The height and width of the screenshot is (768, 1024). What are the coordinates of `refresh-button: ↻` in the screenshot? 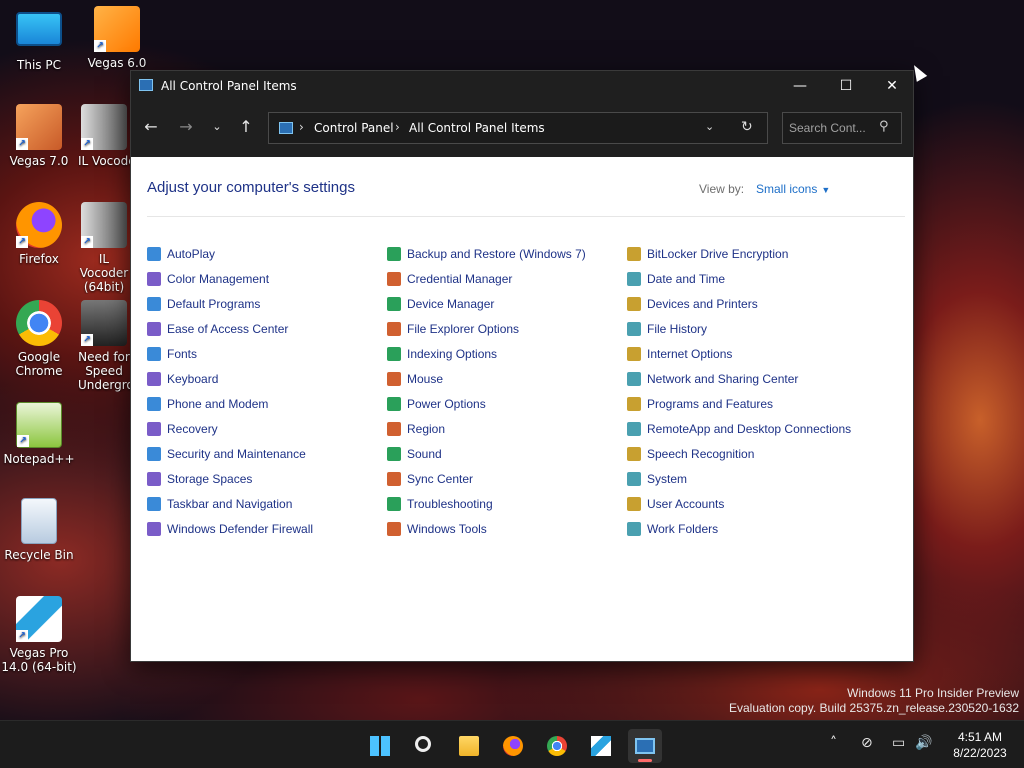 It's located at (747, 127).